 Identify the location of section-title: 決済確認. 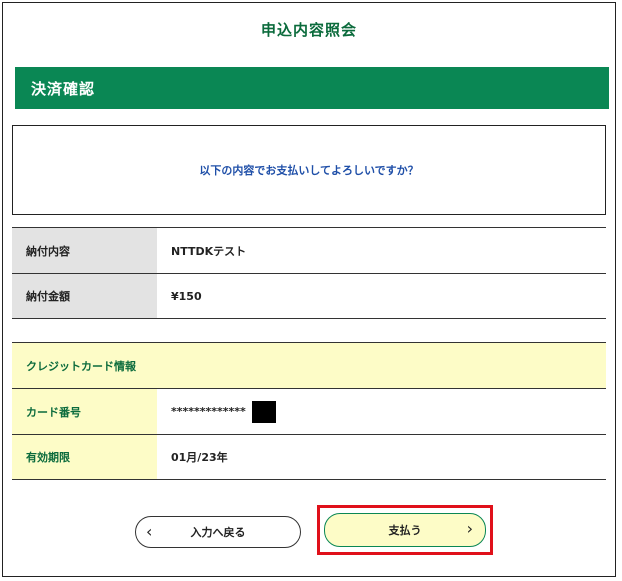
(63, 88).